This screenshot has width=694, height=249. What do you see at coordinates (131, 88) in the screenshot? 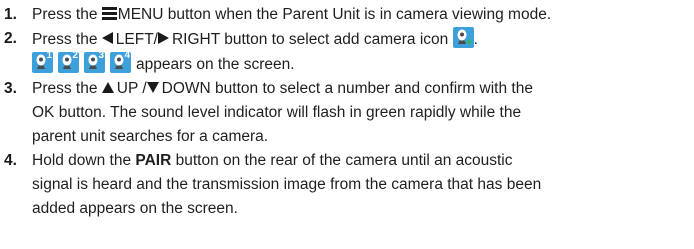
I see `up-button-label: UP /` at bounding box center [131, 88].